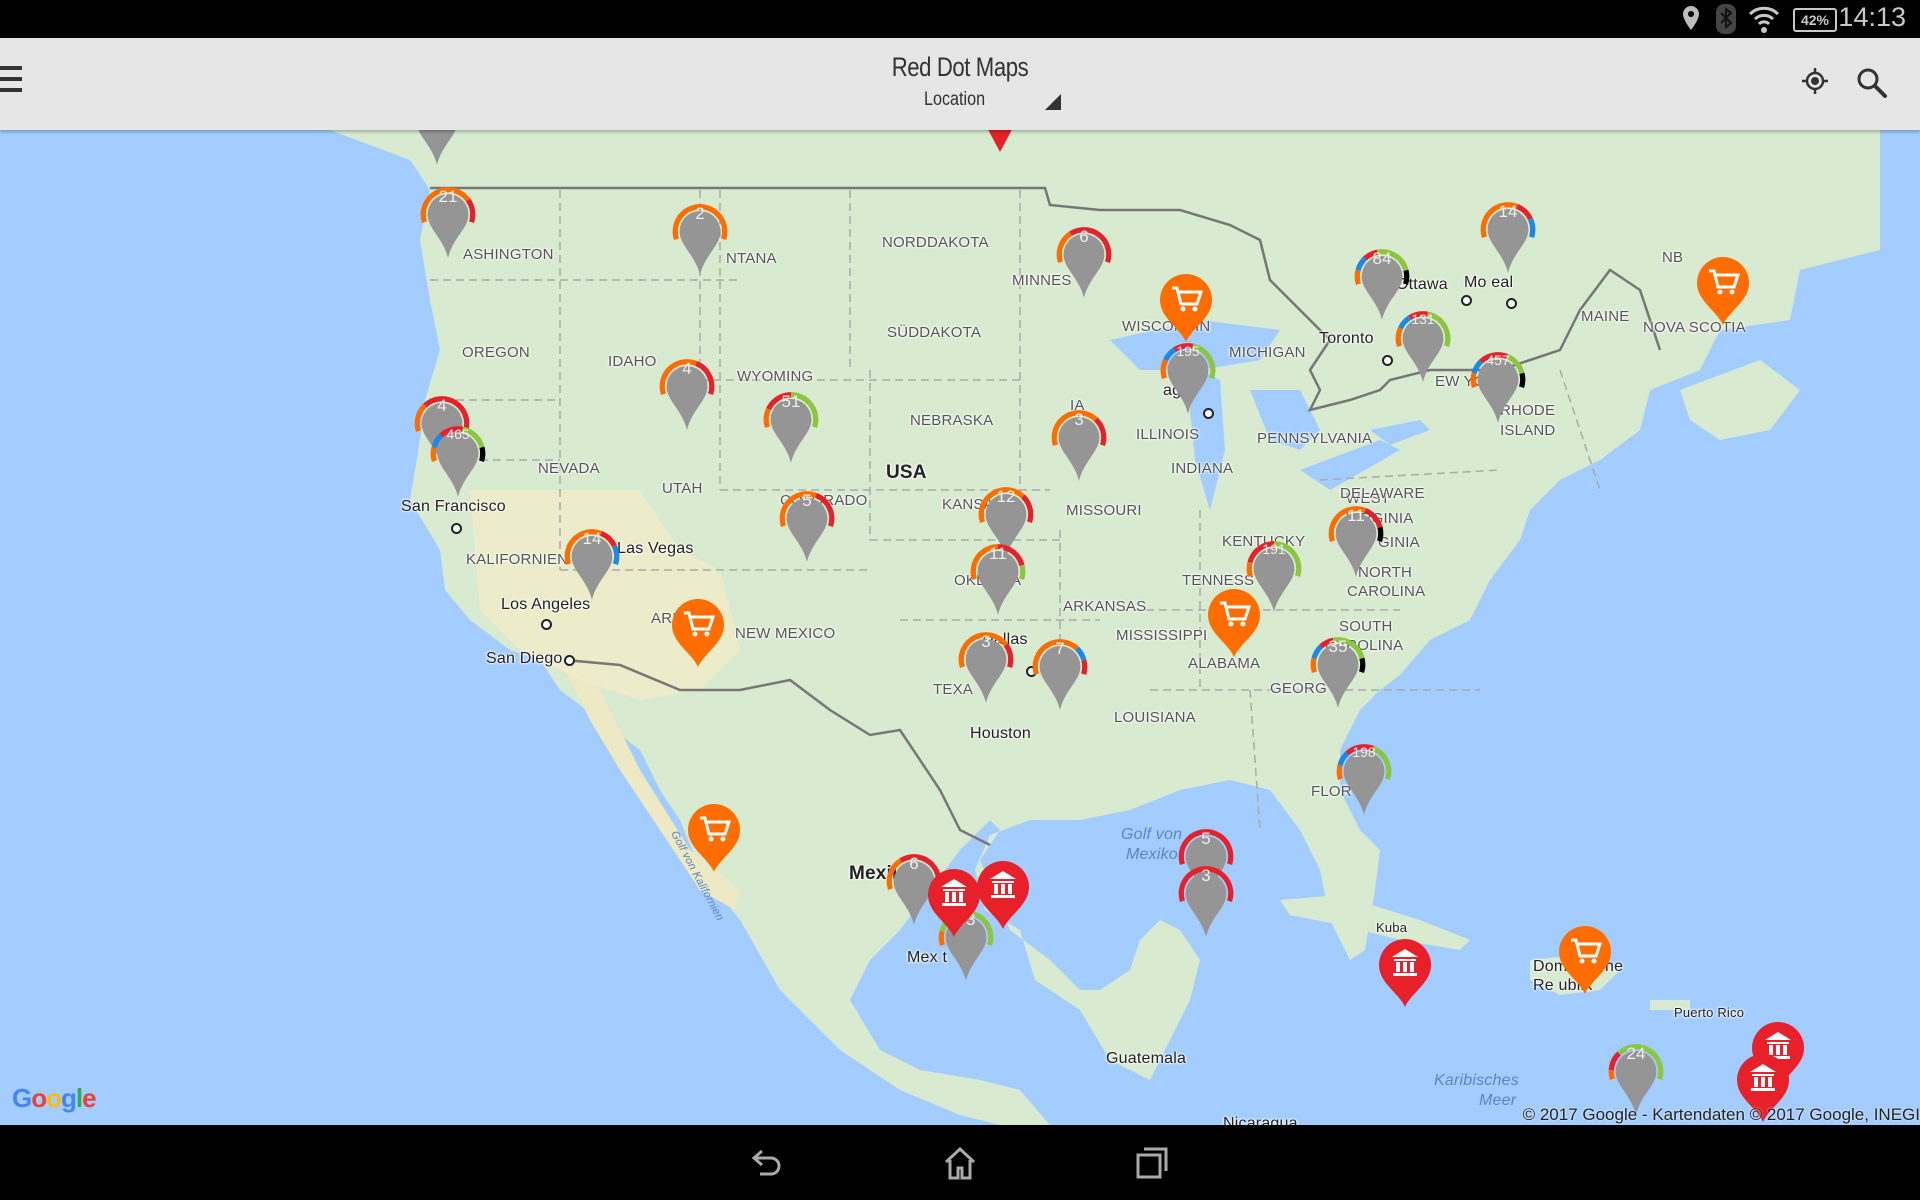 The image size is (1920, 1200). Describe the element at coordinates (453, 506) in the screenshot. I see `map-label: San Francisco` at that location.